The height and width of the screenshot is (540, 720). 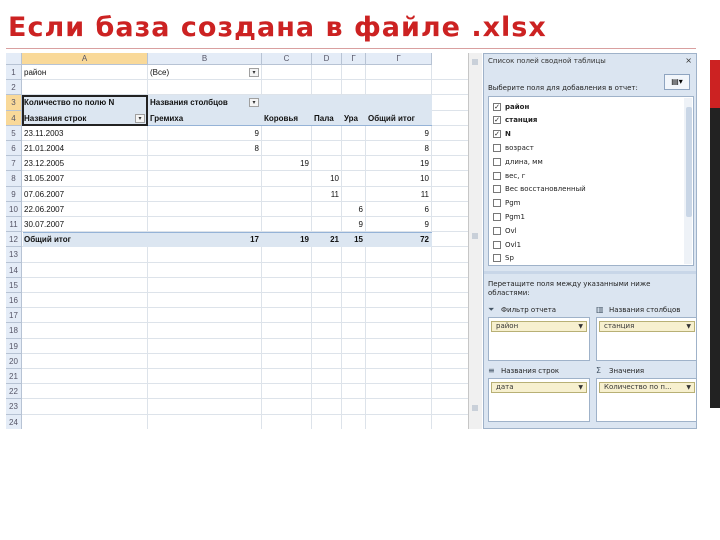 What do you see at coordinates (513, 147) in the screenshot?
I see `field-item: возраст` at bounding box center [513, 147].